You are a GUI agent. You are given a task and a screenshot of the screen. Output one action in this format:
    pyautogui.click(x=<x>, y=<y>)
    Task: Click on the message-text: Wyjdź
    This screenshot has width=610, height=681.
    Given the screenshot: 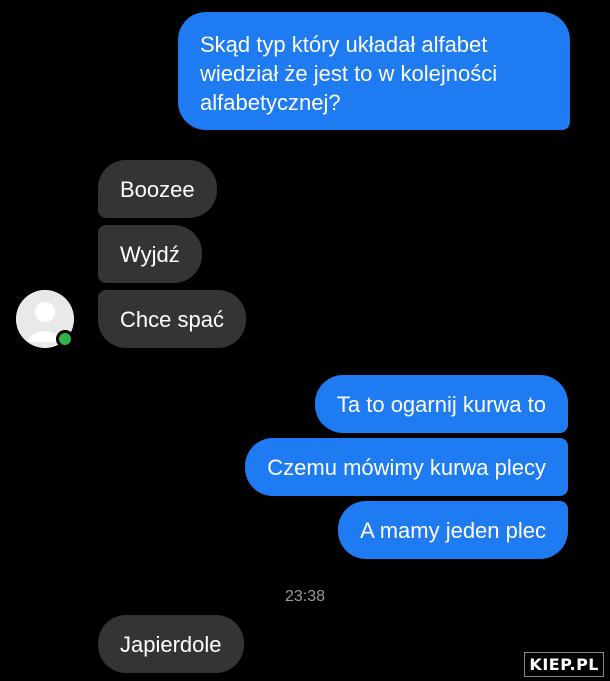 What is the action you would take?
    pyautogui.click(x=150, y=254)
    